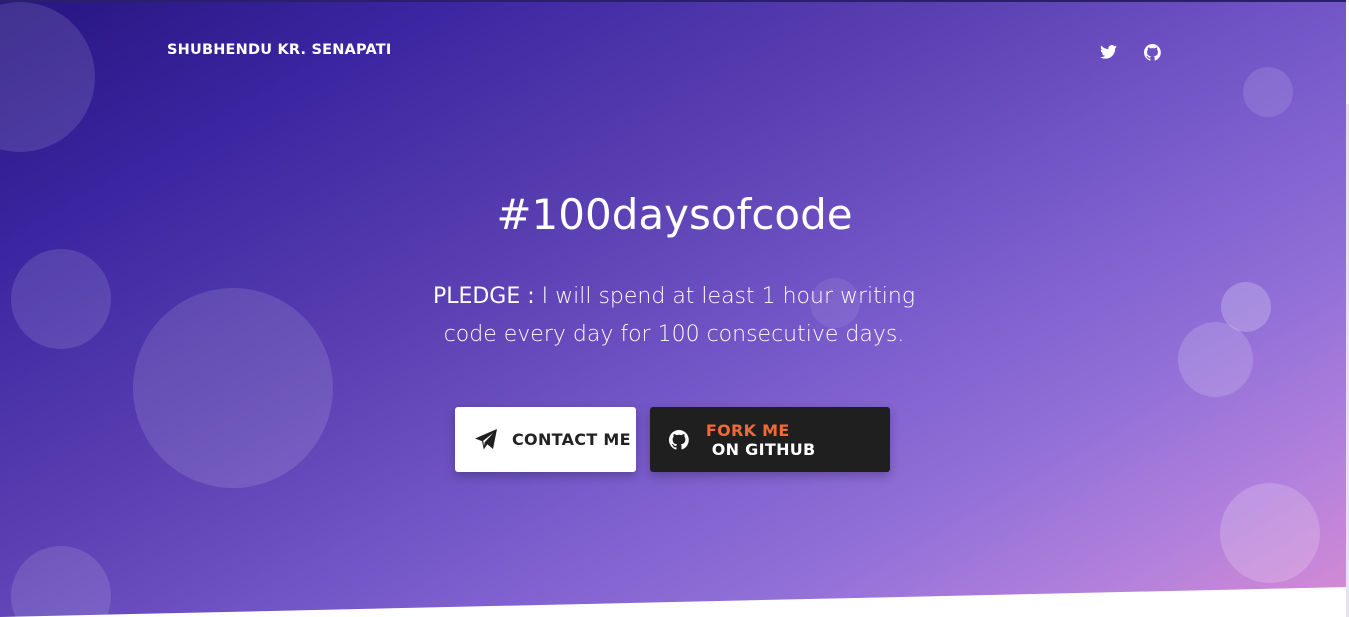 This screenshot has width=1349, height=617. What do you see at coordinates (1108, 52) in the screenshot?
I see `twitter-icon` at bounding box center [1108, 52].